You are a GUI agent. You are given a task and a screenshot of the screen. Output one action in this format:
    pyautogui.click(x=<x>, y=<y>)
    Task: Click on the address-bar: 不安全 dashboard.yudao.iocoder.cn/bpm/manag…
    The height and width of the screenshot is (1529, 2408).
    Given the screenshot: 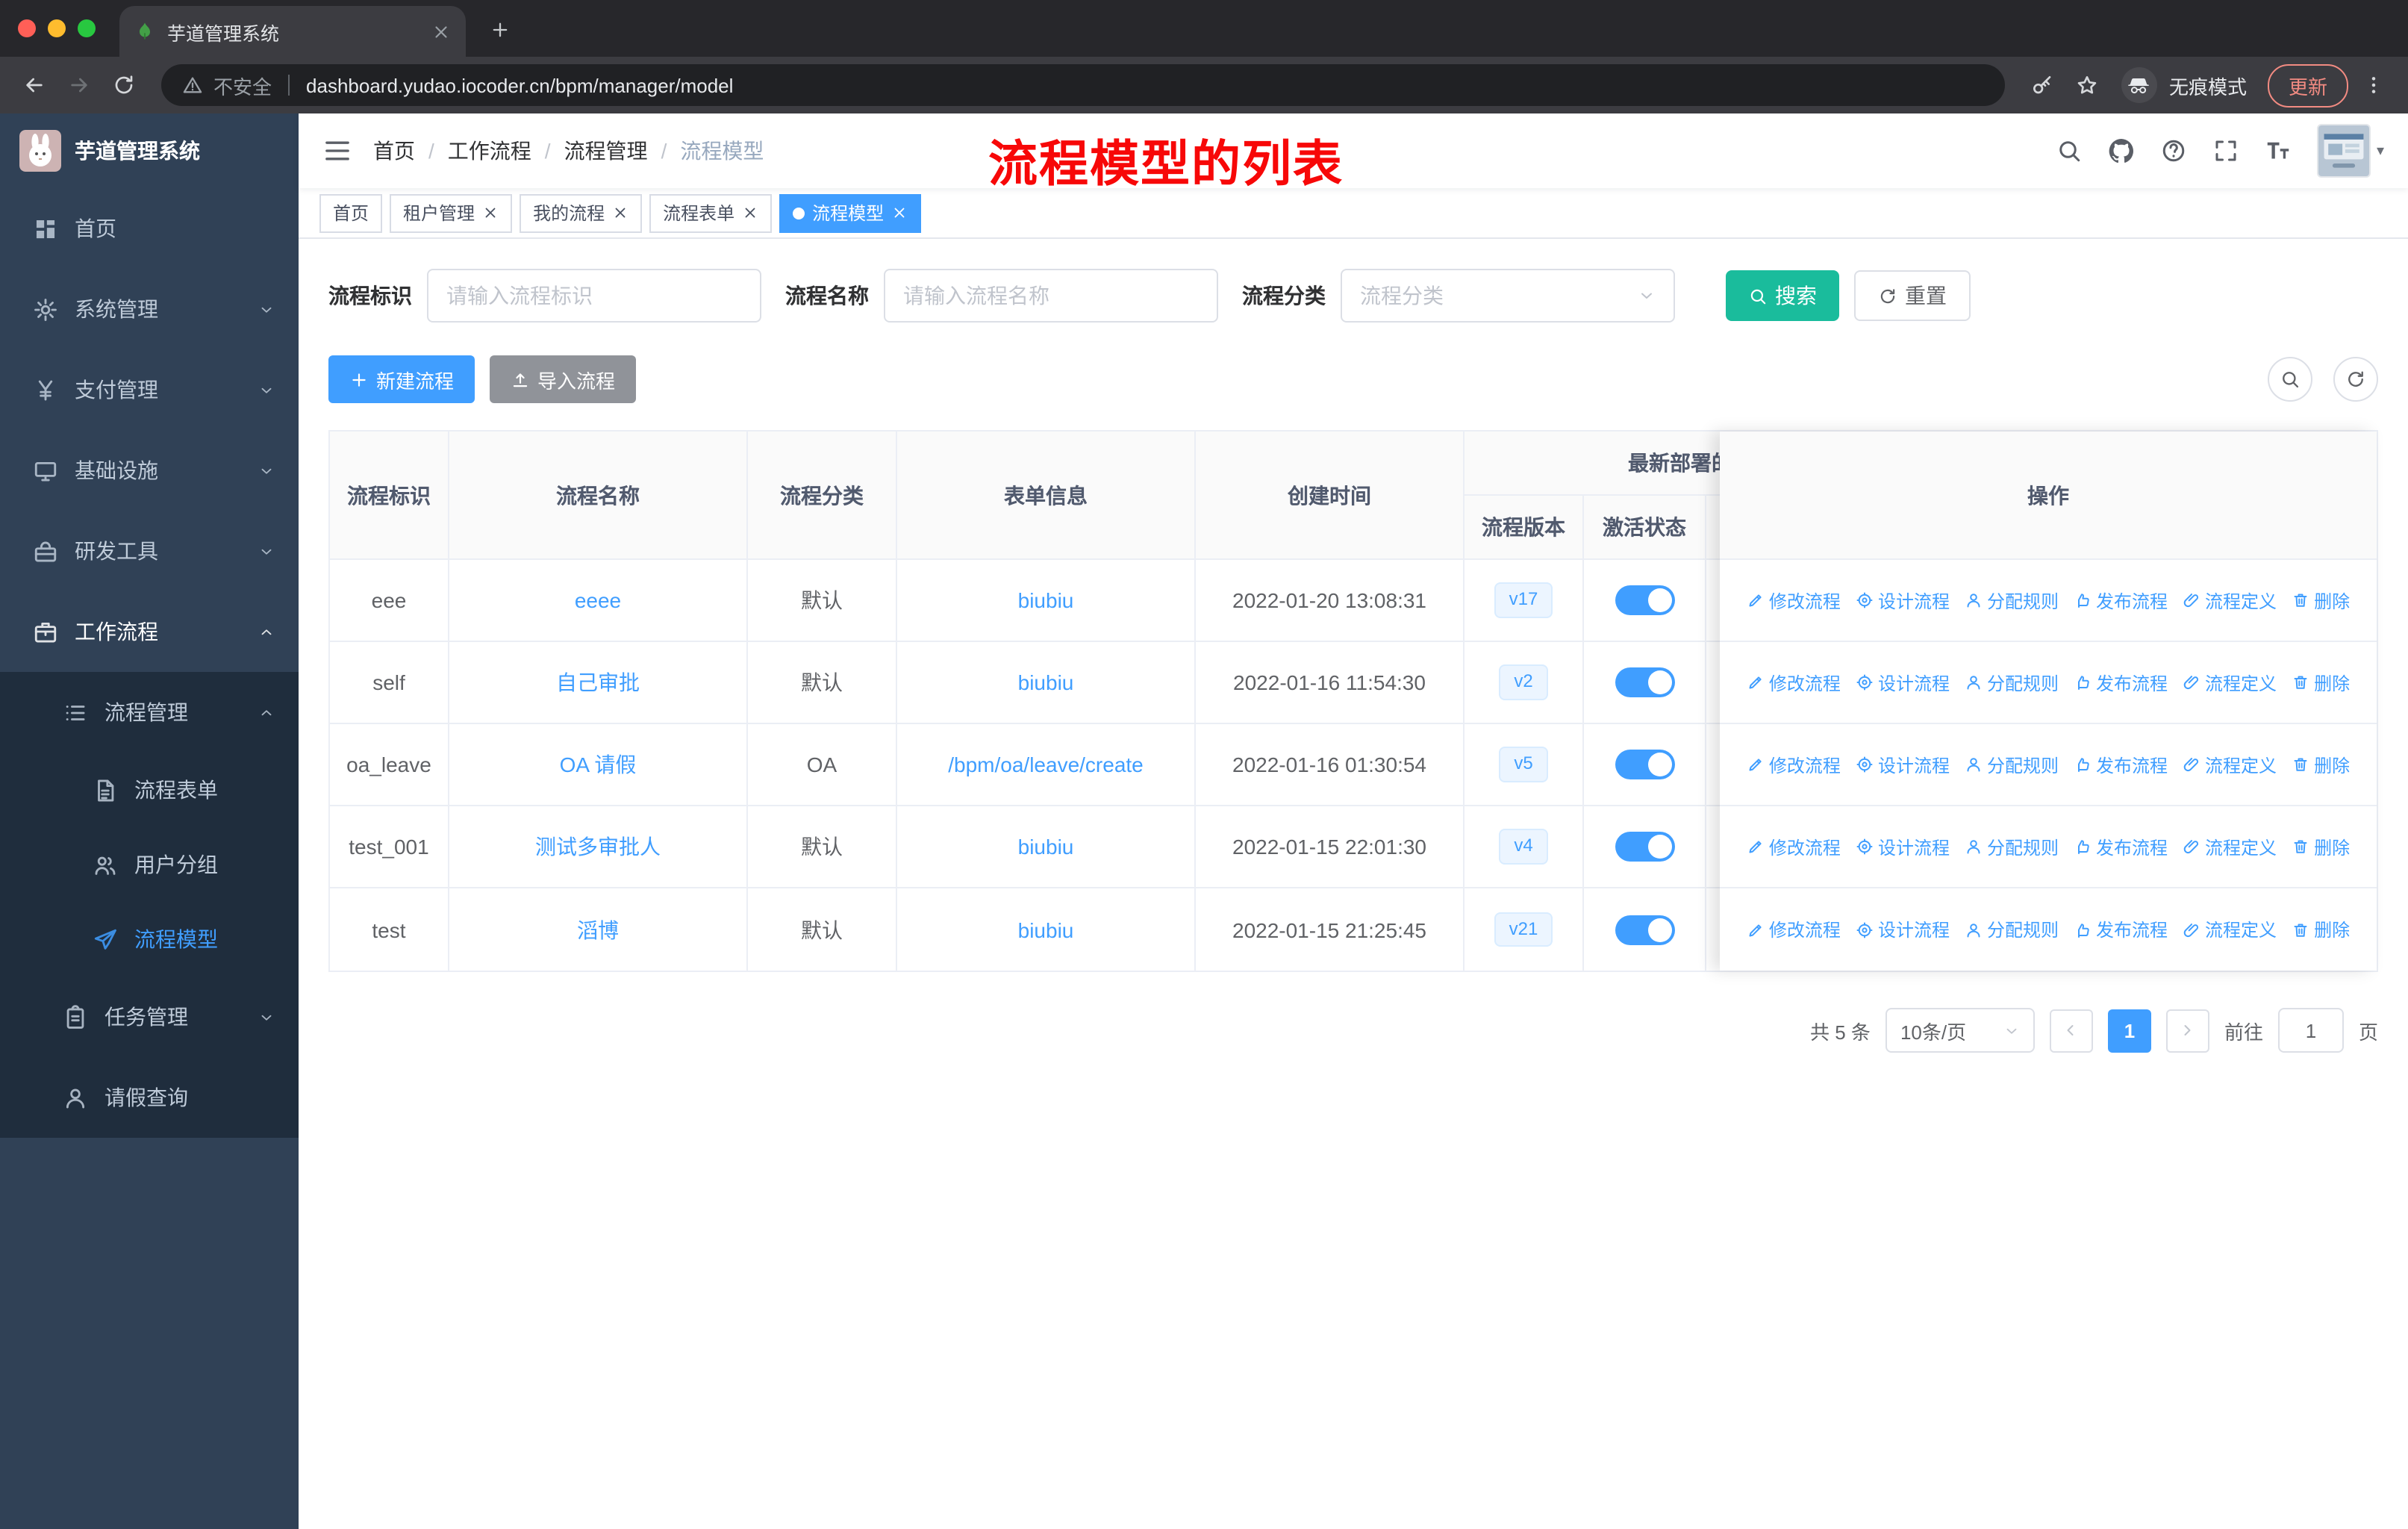 What is the action you would take?
    pyautogui.click(x=1083, y=85)
    